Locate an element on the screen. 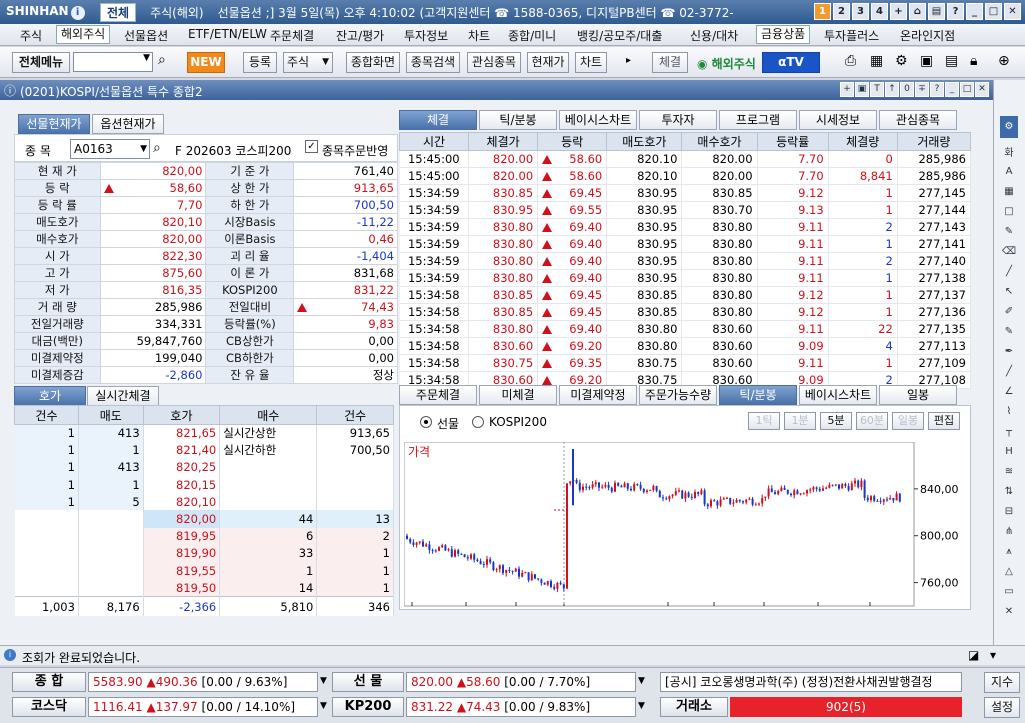 This screenshot has height=723, width=1025. printer-icon: ⎙ is located at coordinates (850, 61).